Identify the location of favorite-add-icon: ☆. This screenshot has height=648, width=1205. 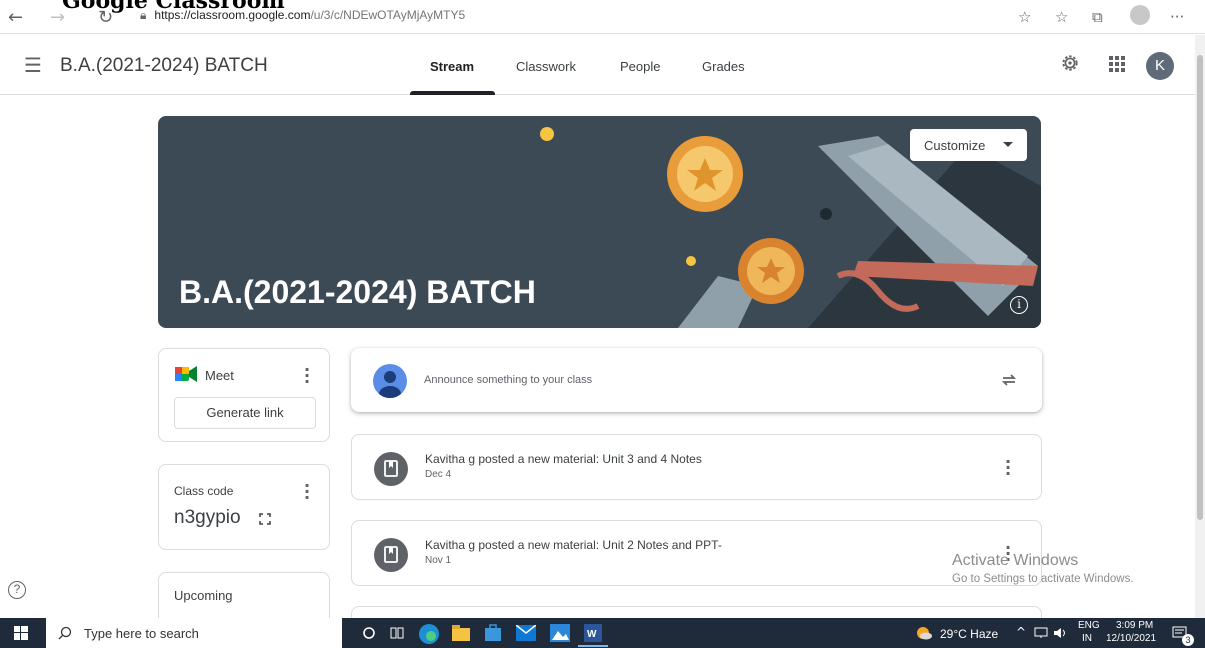
(1024, 17).